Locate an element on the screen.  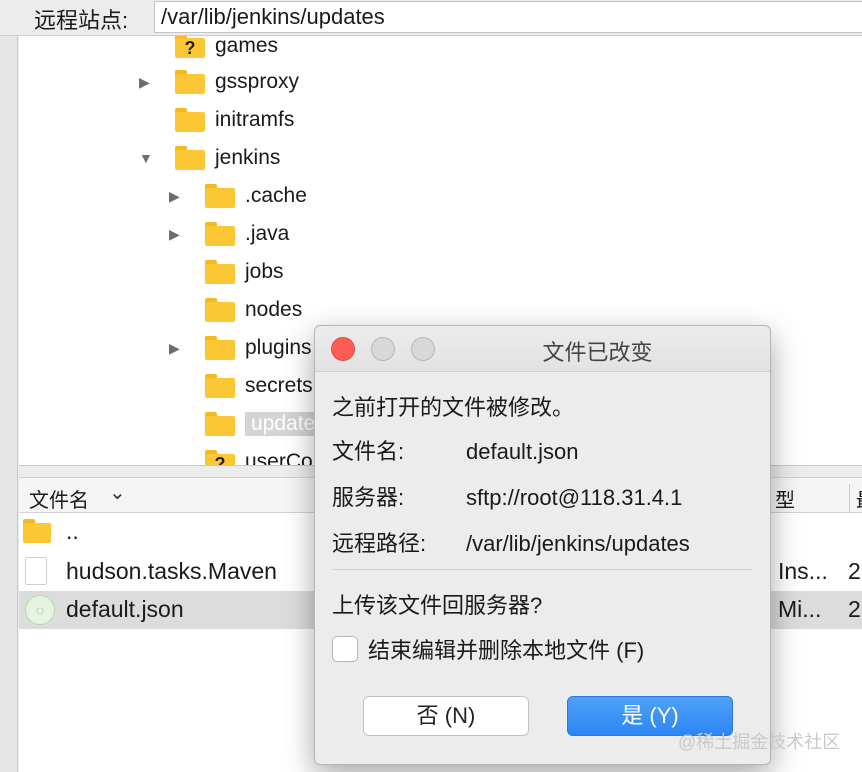
field-label: 文件名: is located at coordinates (368, 451).